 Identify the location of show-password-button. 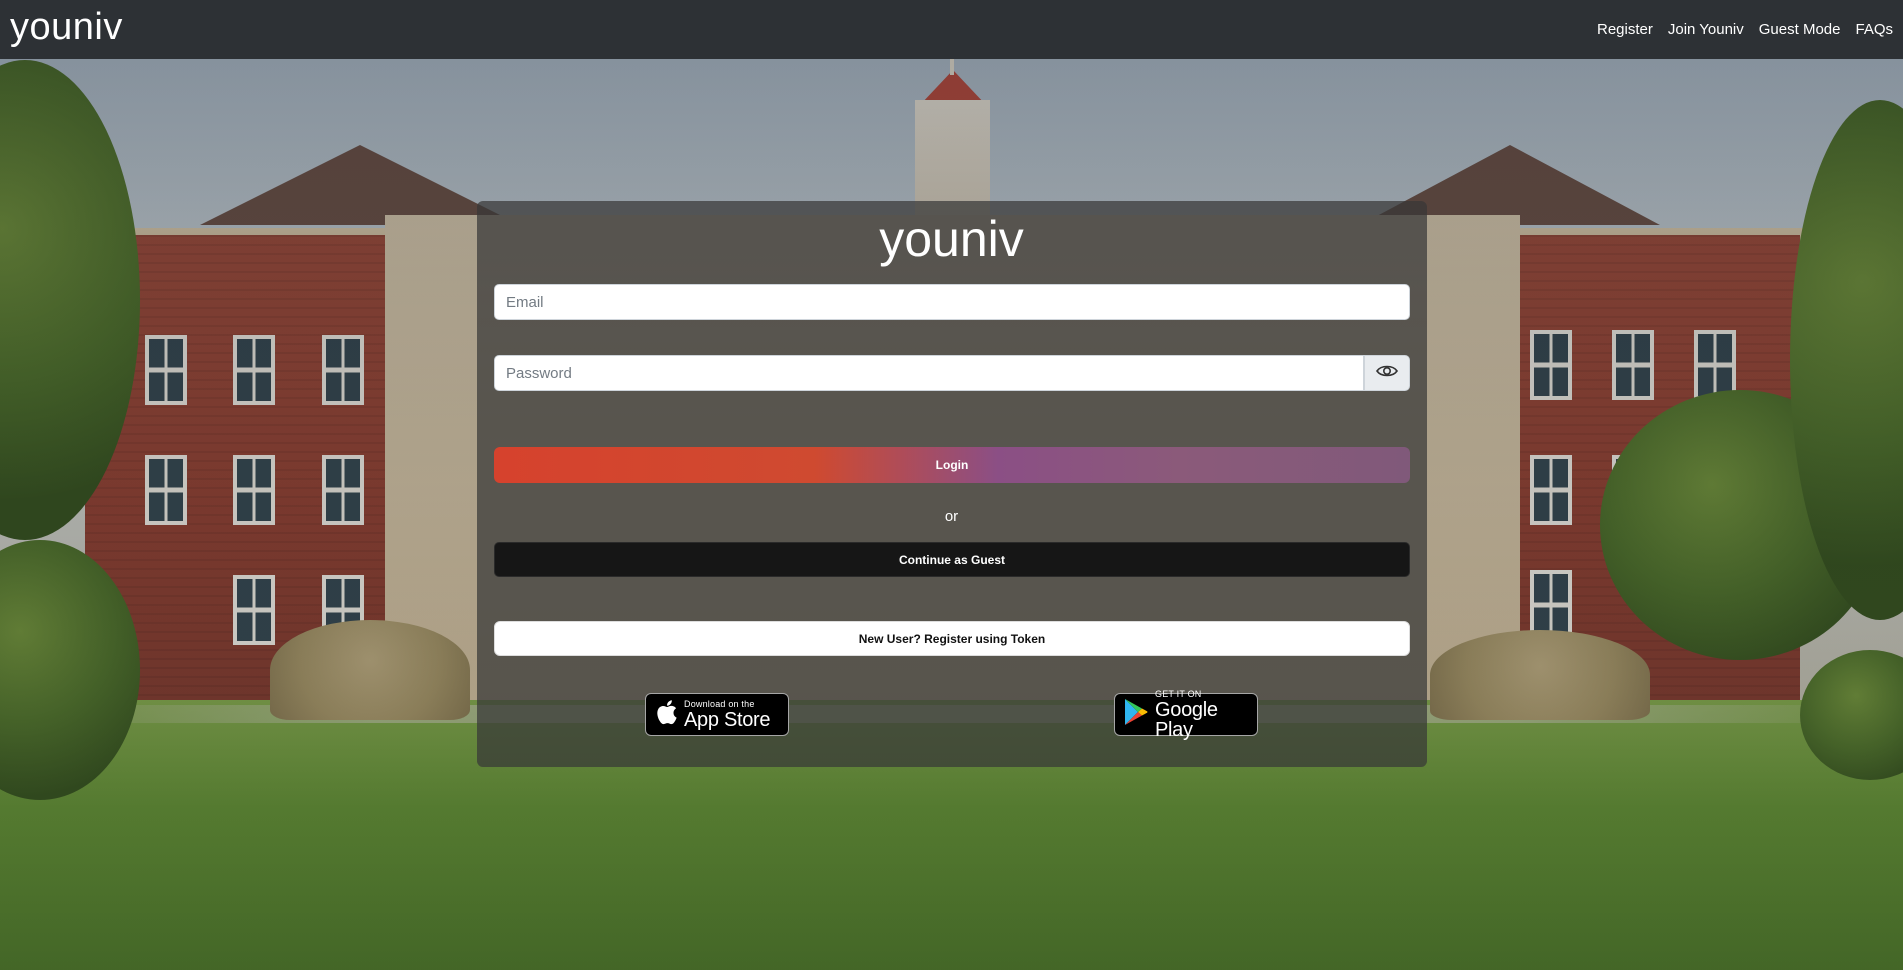
(1387, 373).